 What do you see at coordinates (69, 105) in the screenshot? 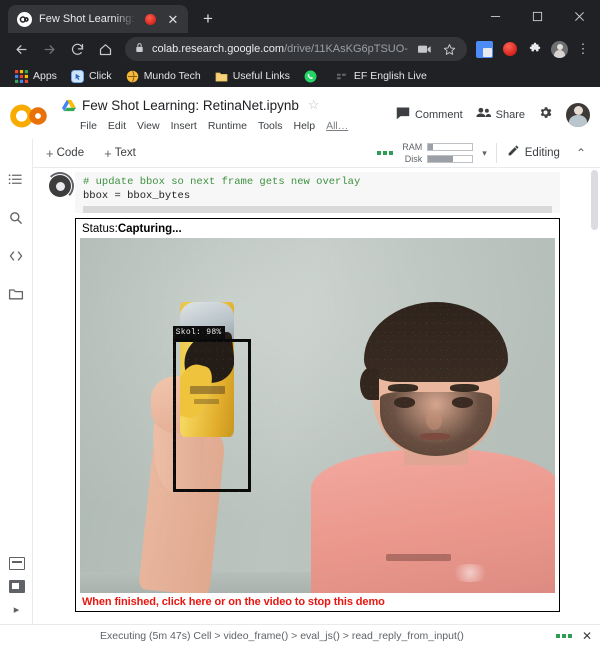
I see `drive-icon` at bounding box center [69, 105].